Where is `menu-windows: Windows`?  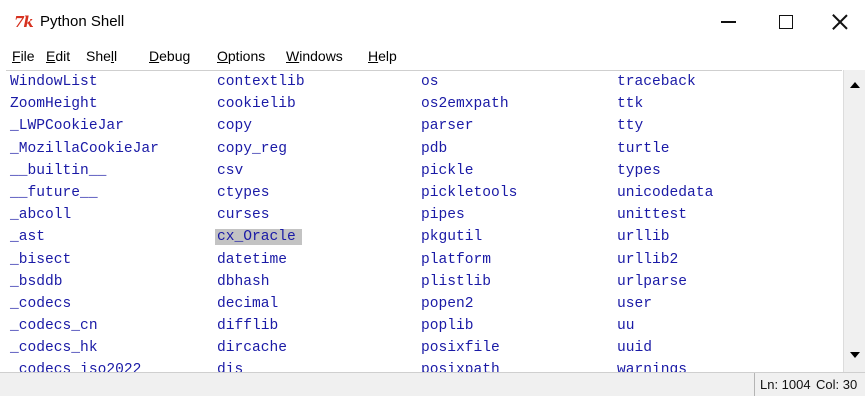
menu-windows: Windows is located at coordinates (314, 56).